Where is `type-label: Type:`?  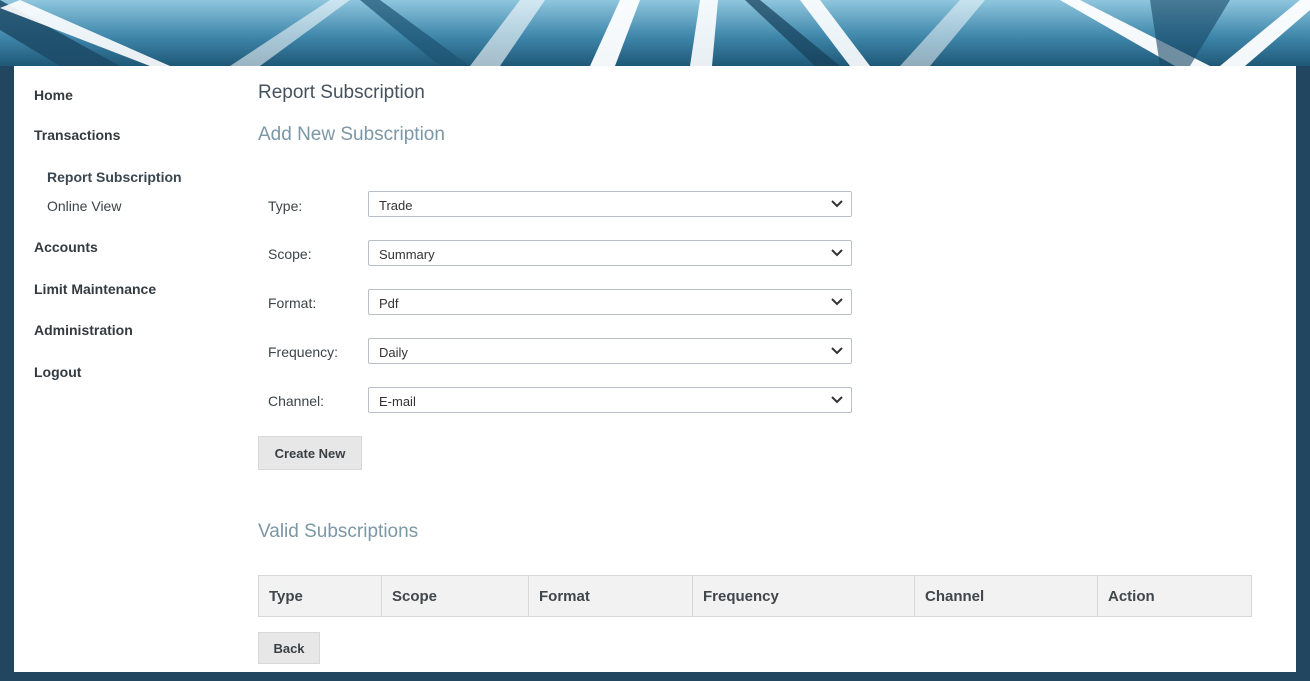
type-label: Type: is located at coordinates (285, 206).